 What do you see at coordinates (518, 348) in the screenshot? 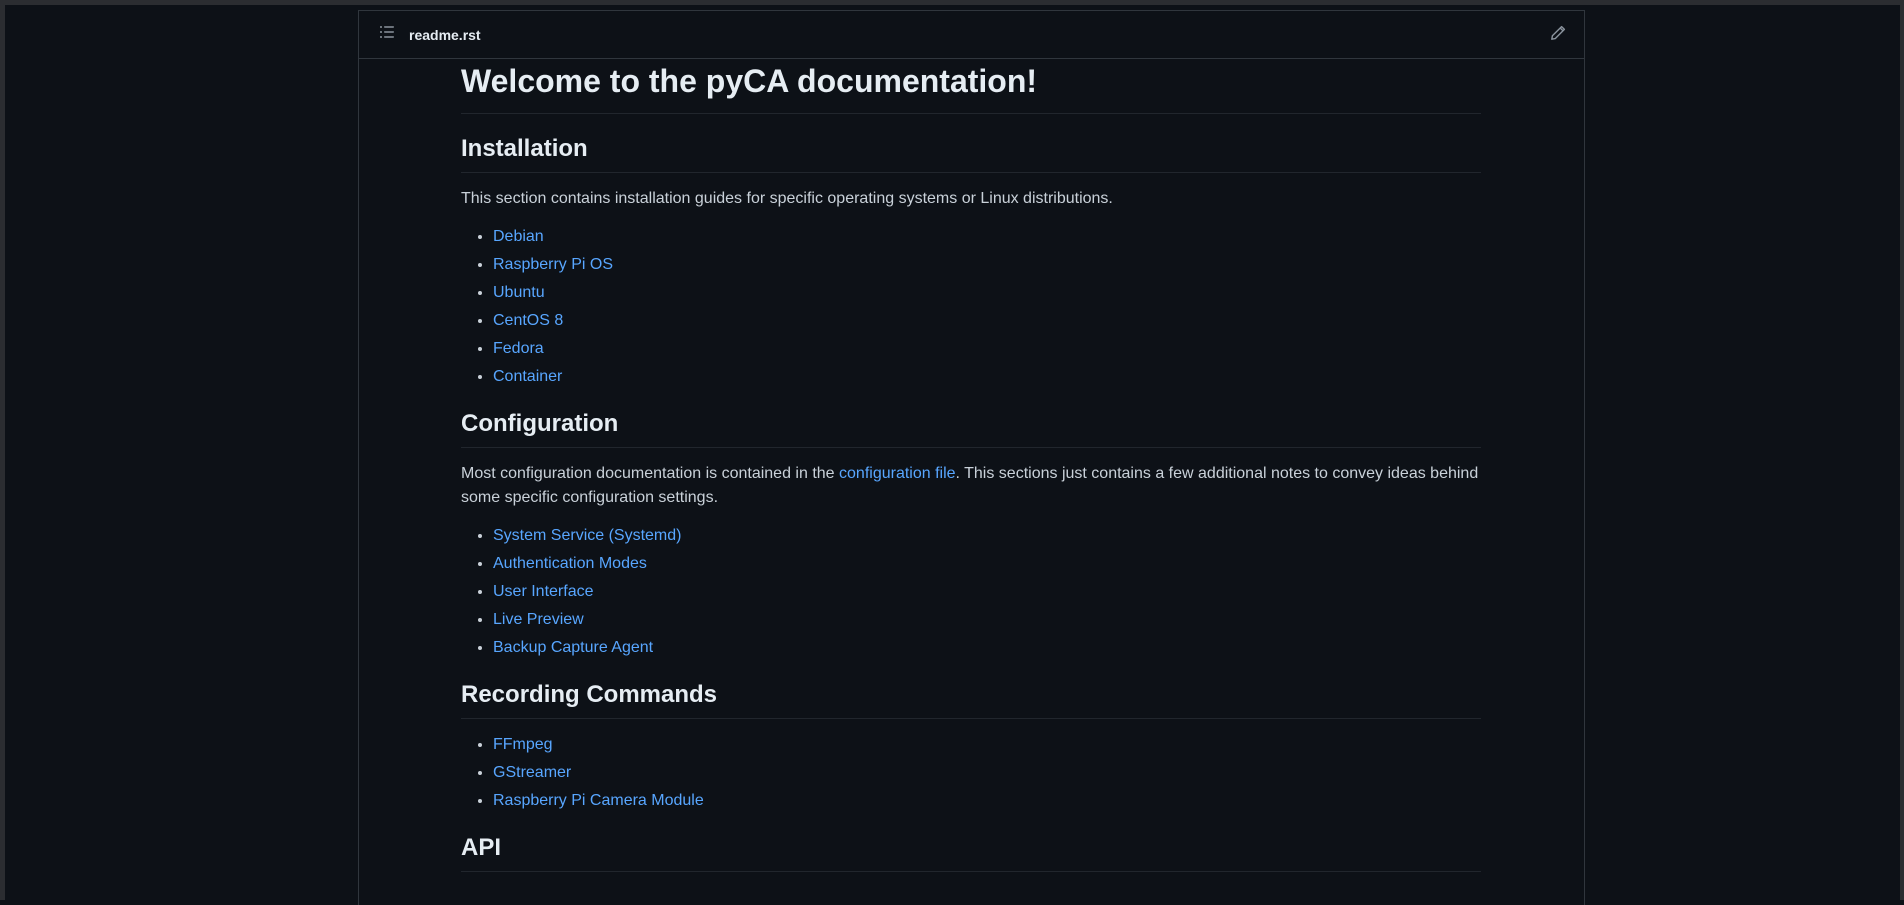
I see `link-fedora: Fedora` at bounding box center [518, 348].